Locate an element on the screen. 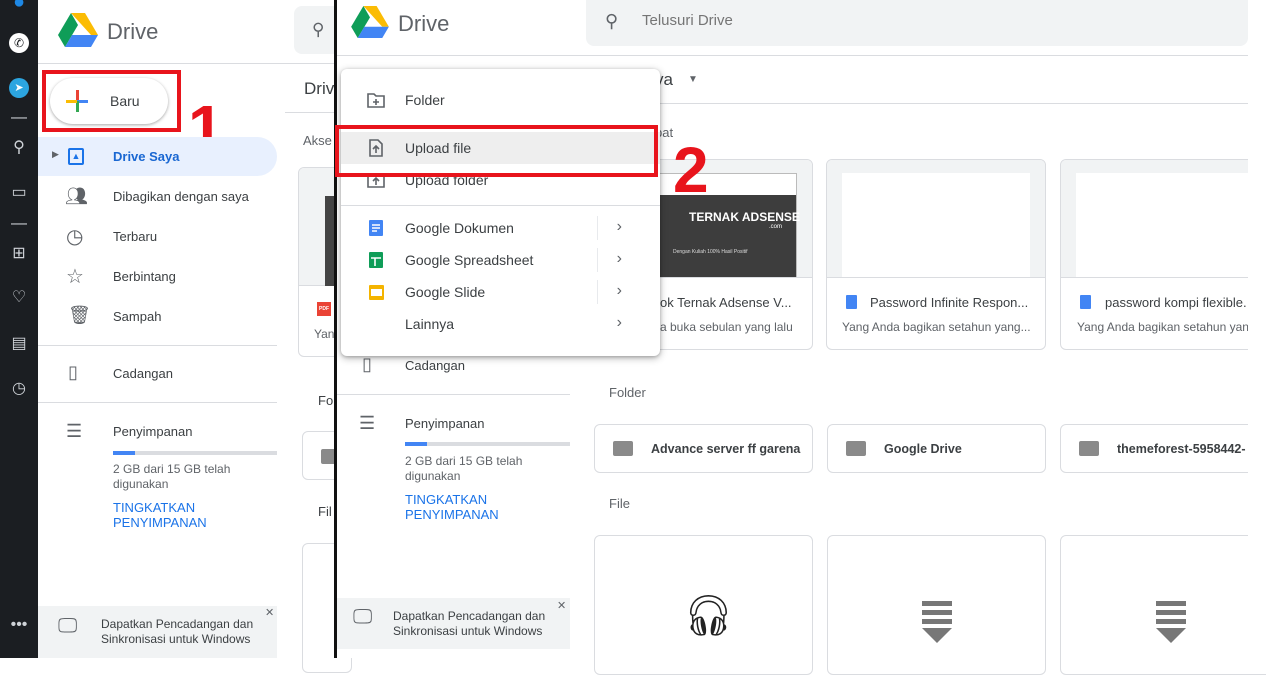 The width and height of the screenshot is (1266, 675). sidebar-item-my-drive: ▶ ▲ Drive Saya is located at coordinates (157, 156).